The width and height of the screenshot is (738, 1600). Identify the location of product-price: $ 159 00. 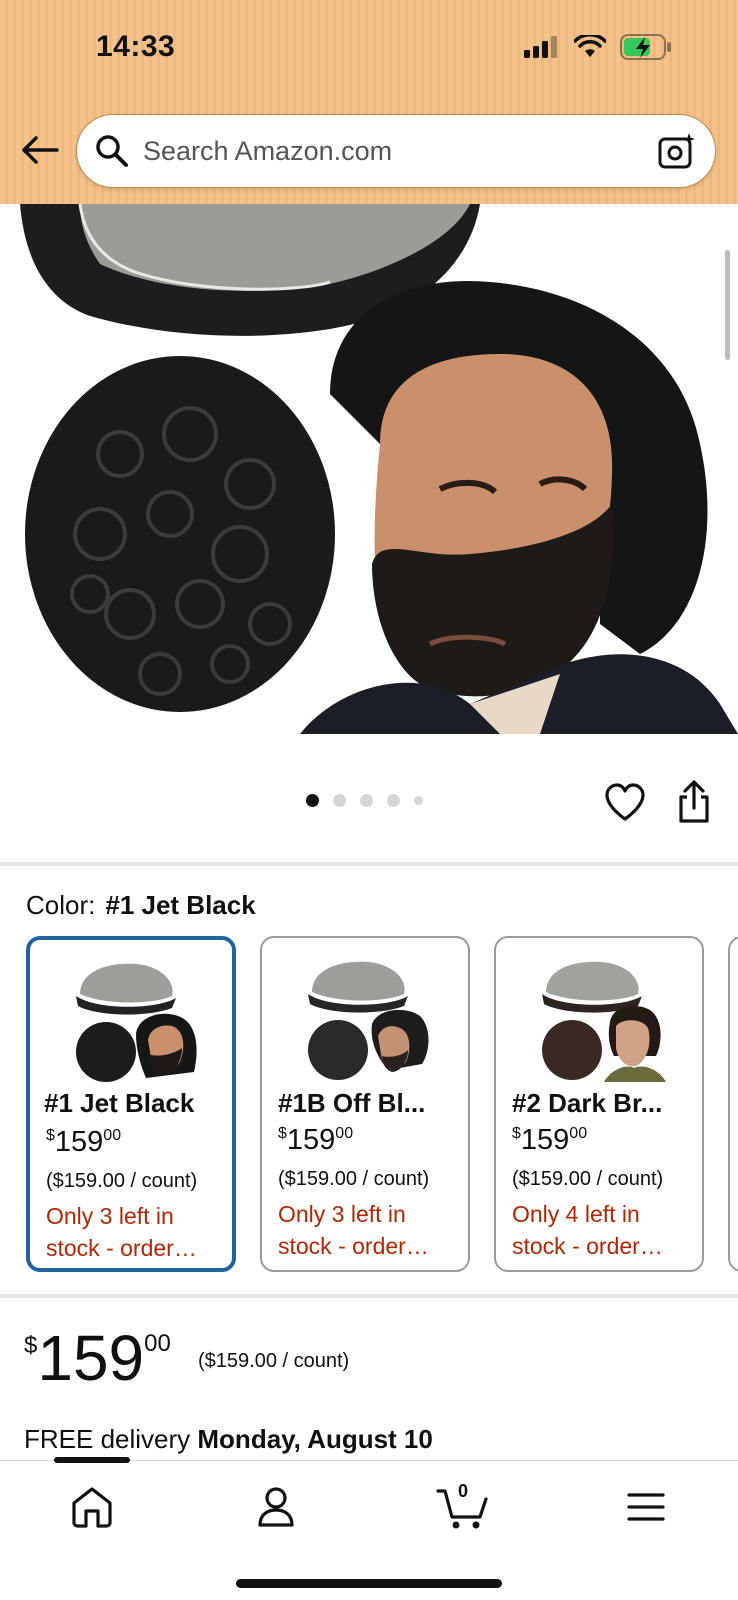
(97, 1358).